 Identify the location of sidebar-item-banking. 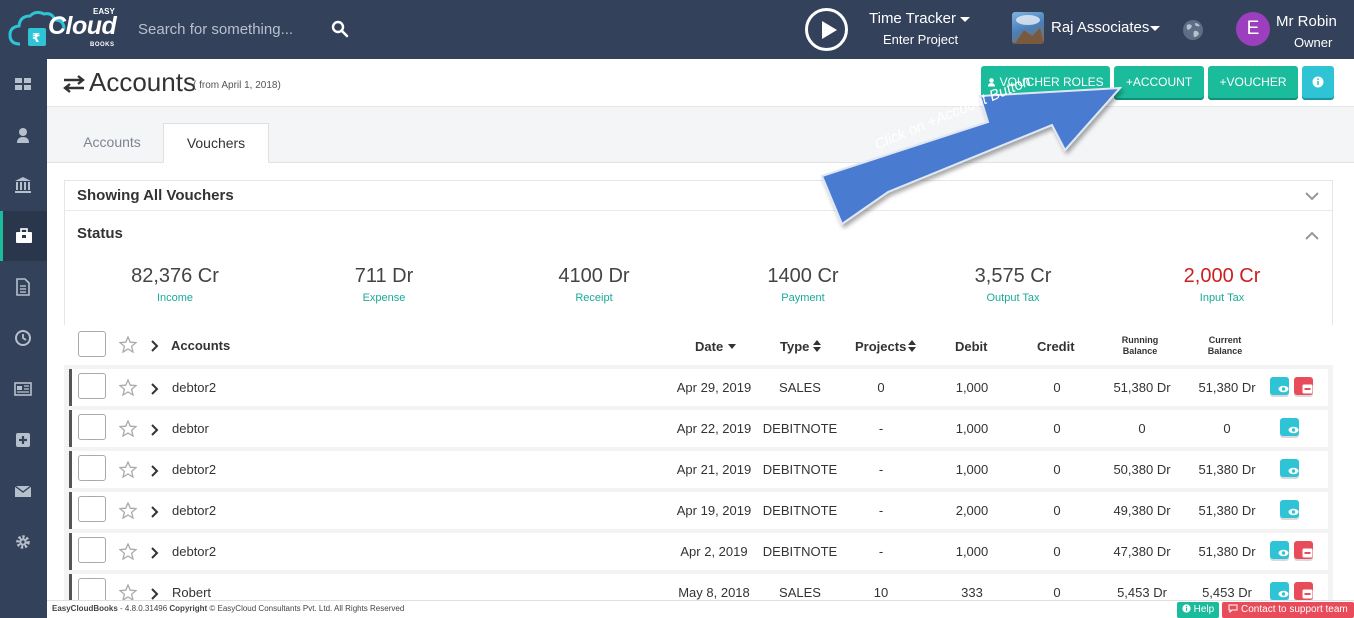
(23, 185).